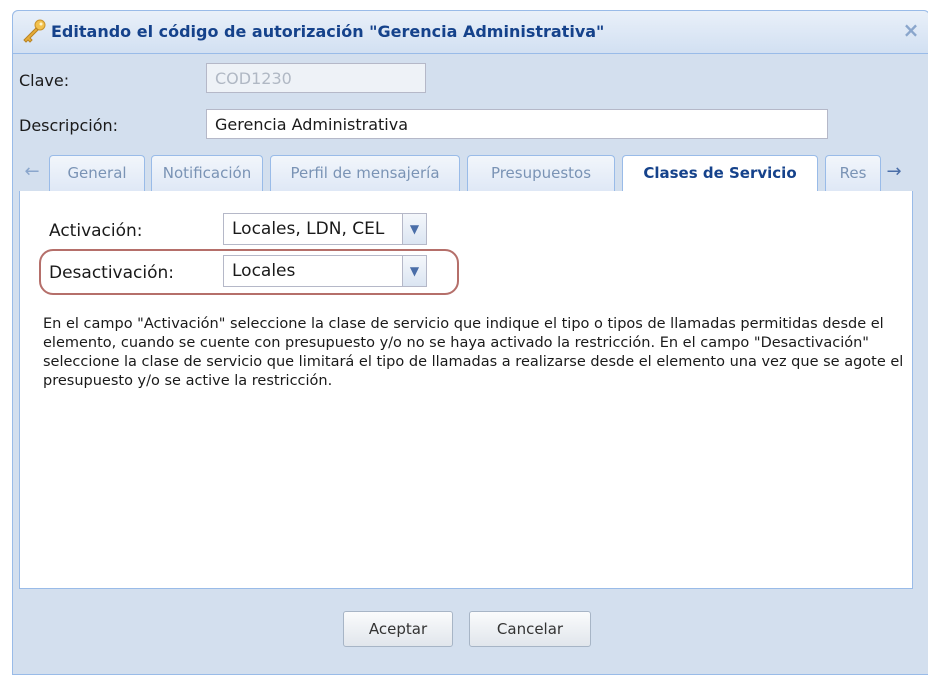 This screenshot has width=928, height=683. Describe the element at coordinates (894, 172) in the screenshot. I see `tab-scroll-right-icon: →` at that location.